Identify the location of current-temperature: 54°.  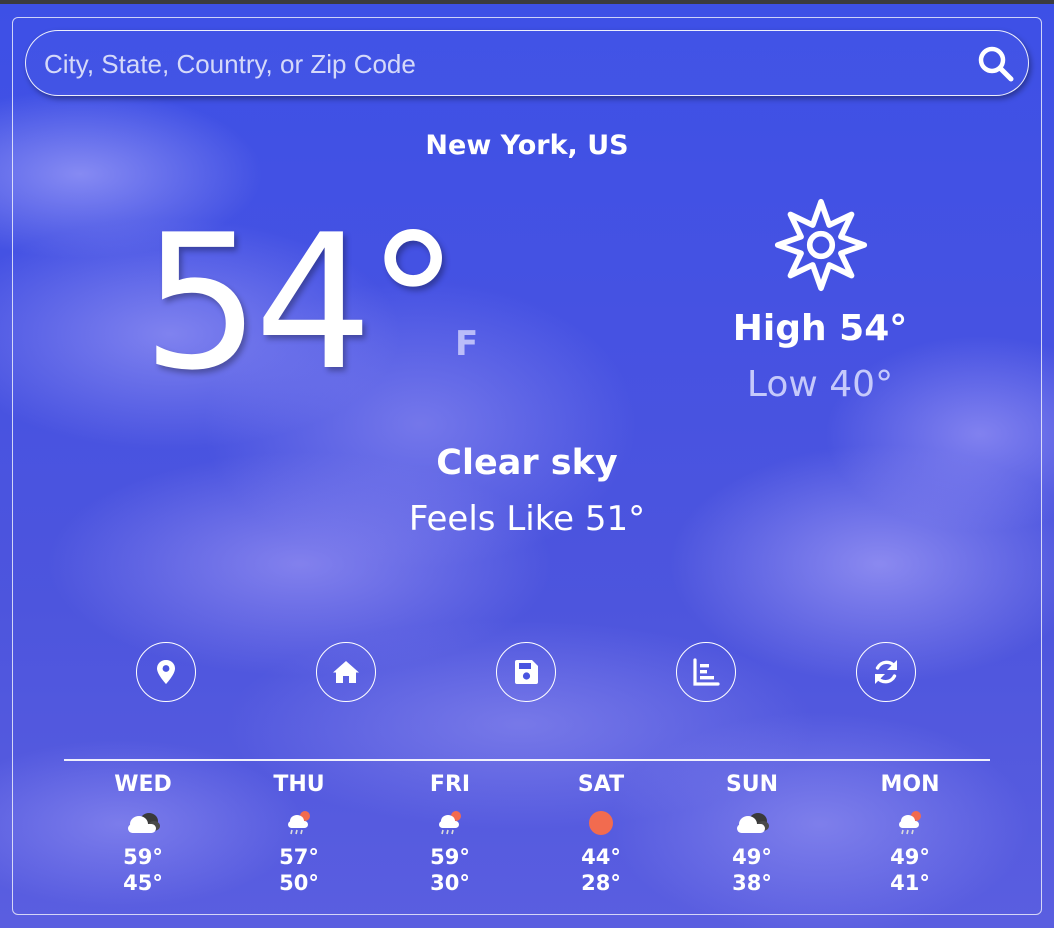
(301, 302).